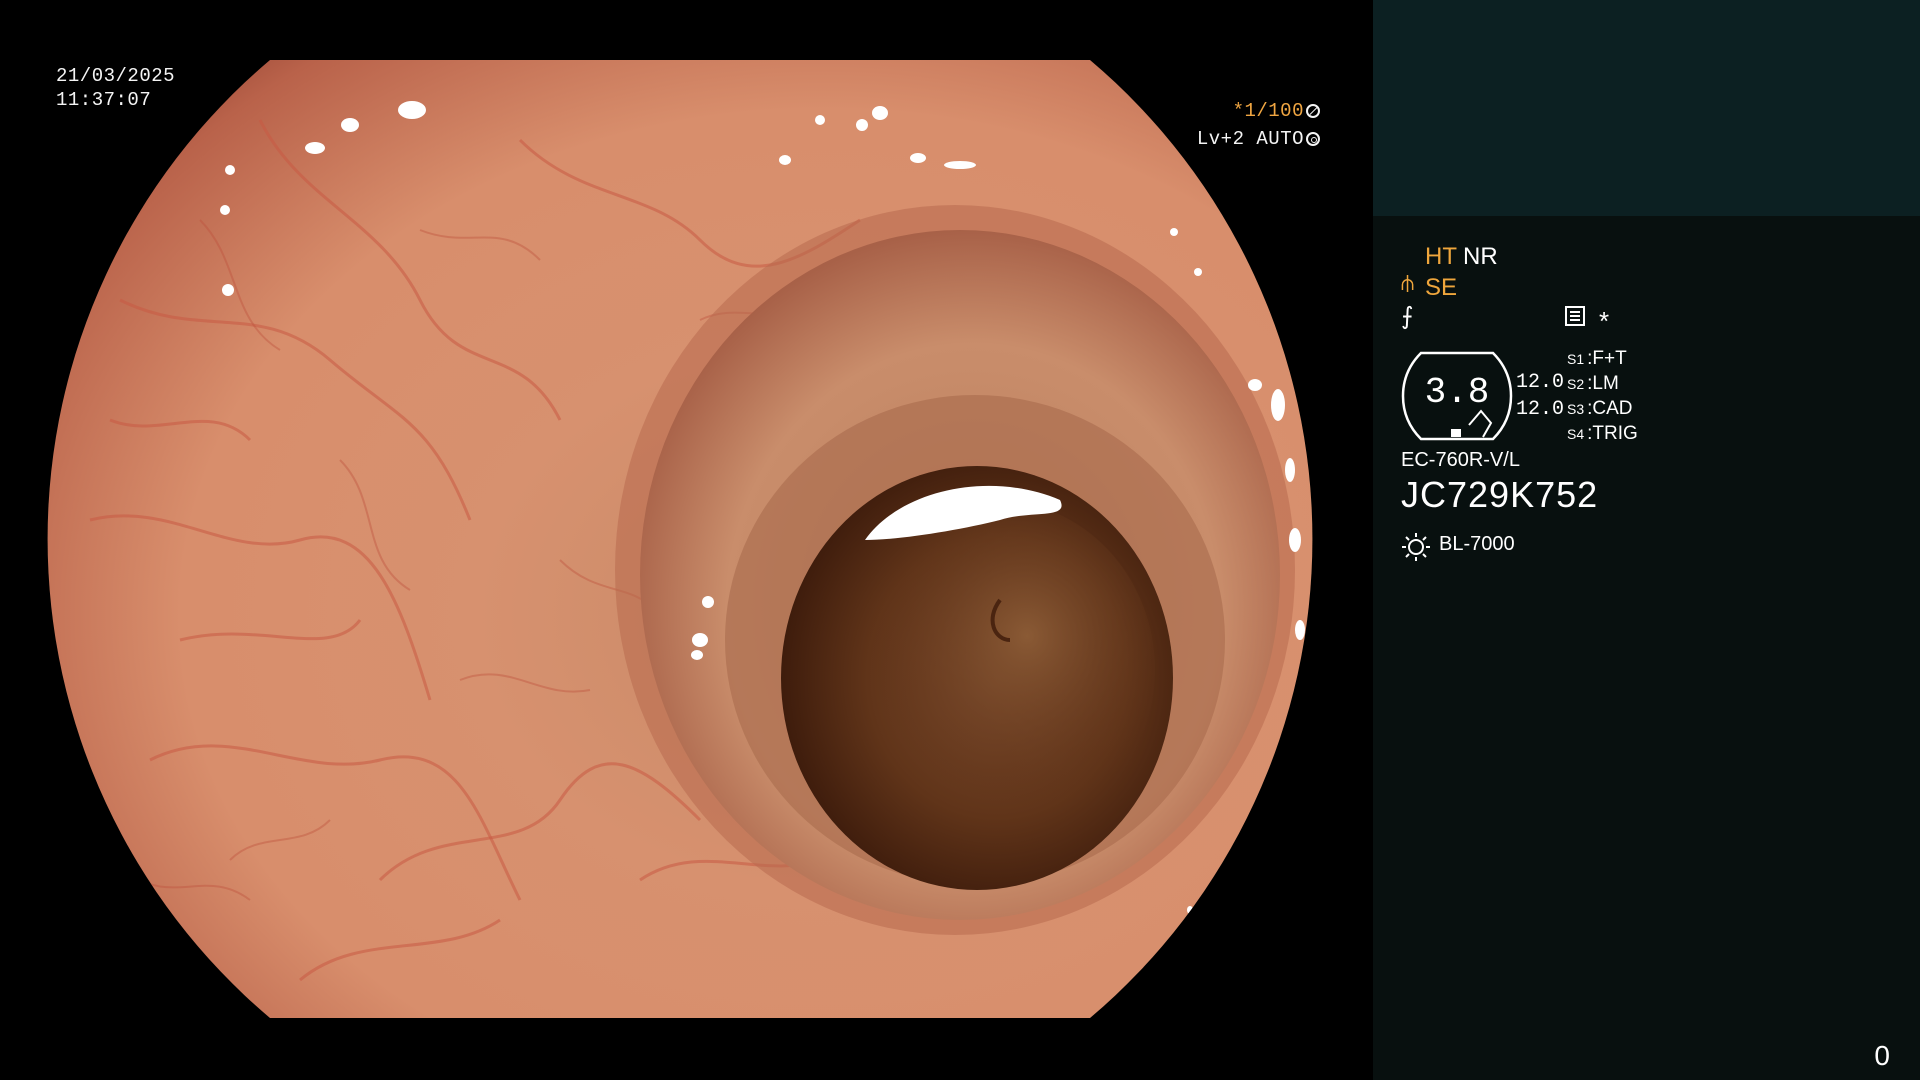 This screenshot has height=1080, width=1920. I want to click on switch-s3: S3:CAD, so click(1600, 408).